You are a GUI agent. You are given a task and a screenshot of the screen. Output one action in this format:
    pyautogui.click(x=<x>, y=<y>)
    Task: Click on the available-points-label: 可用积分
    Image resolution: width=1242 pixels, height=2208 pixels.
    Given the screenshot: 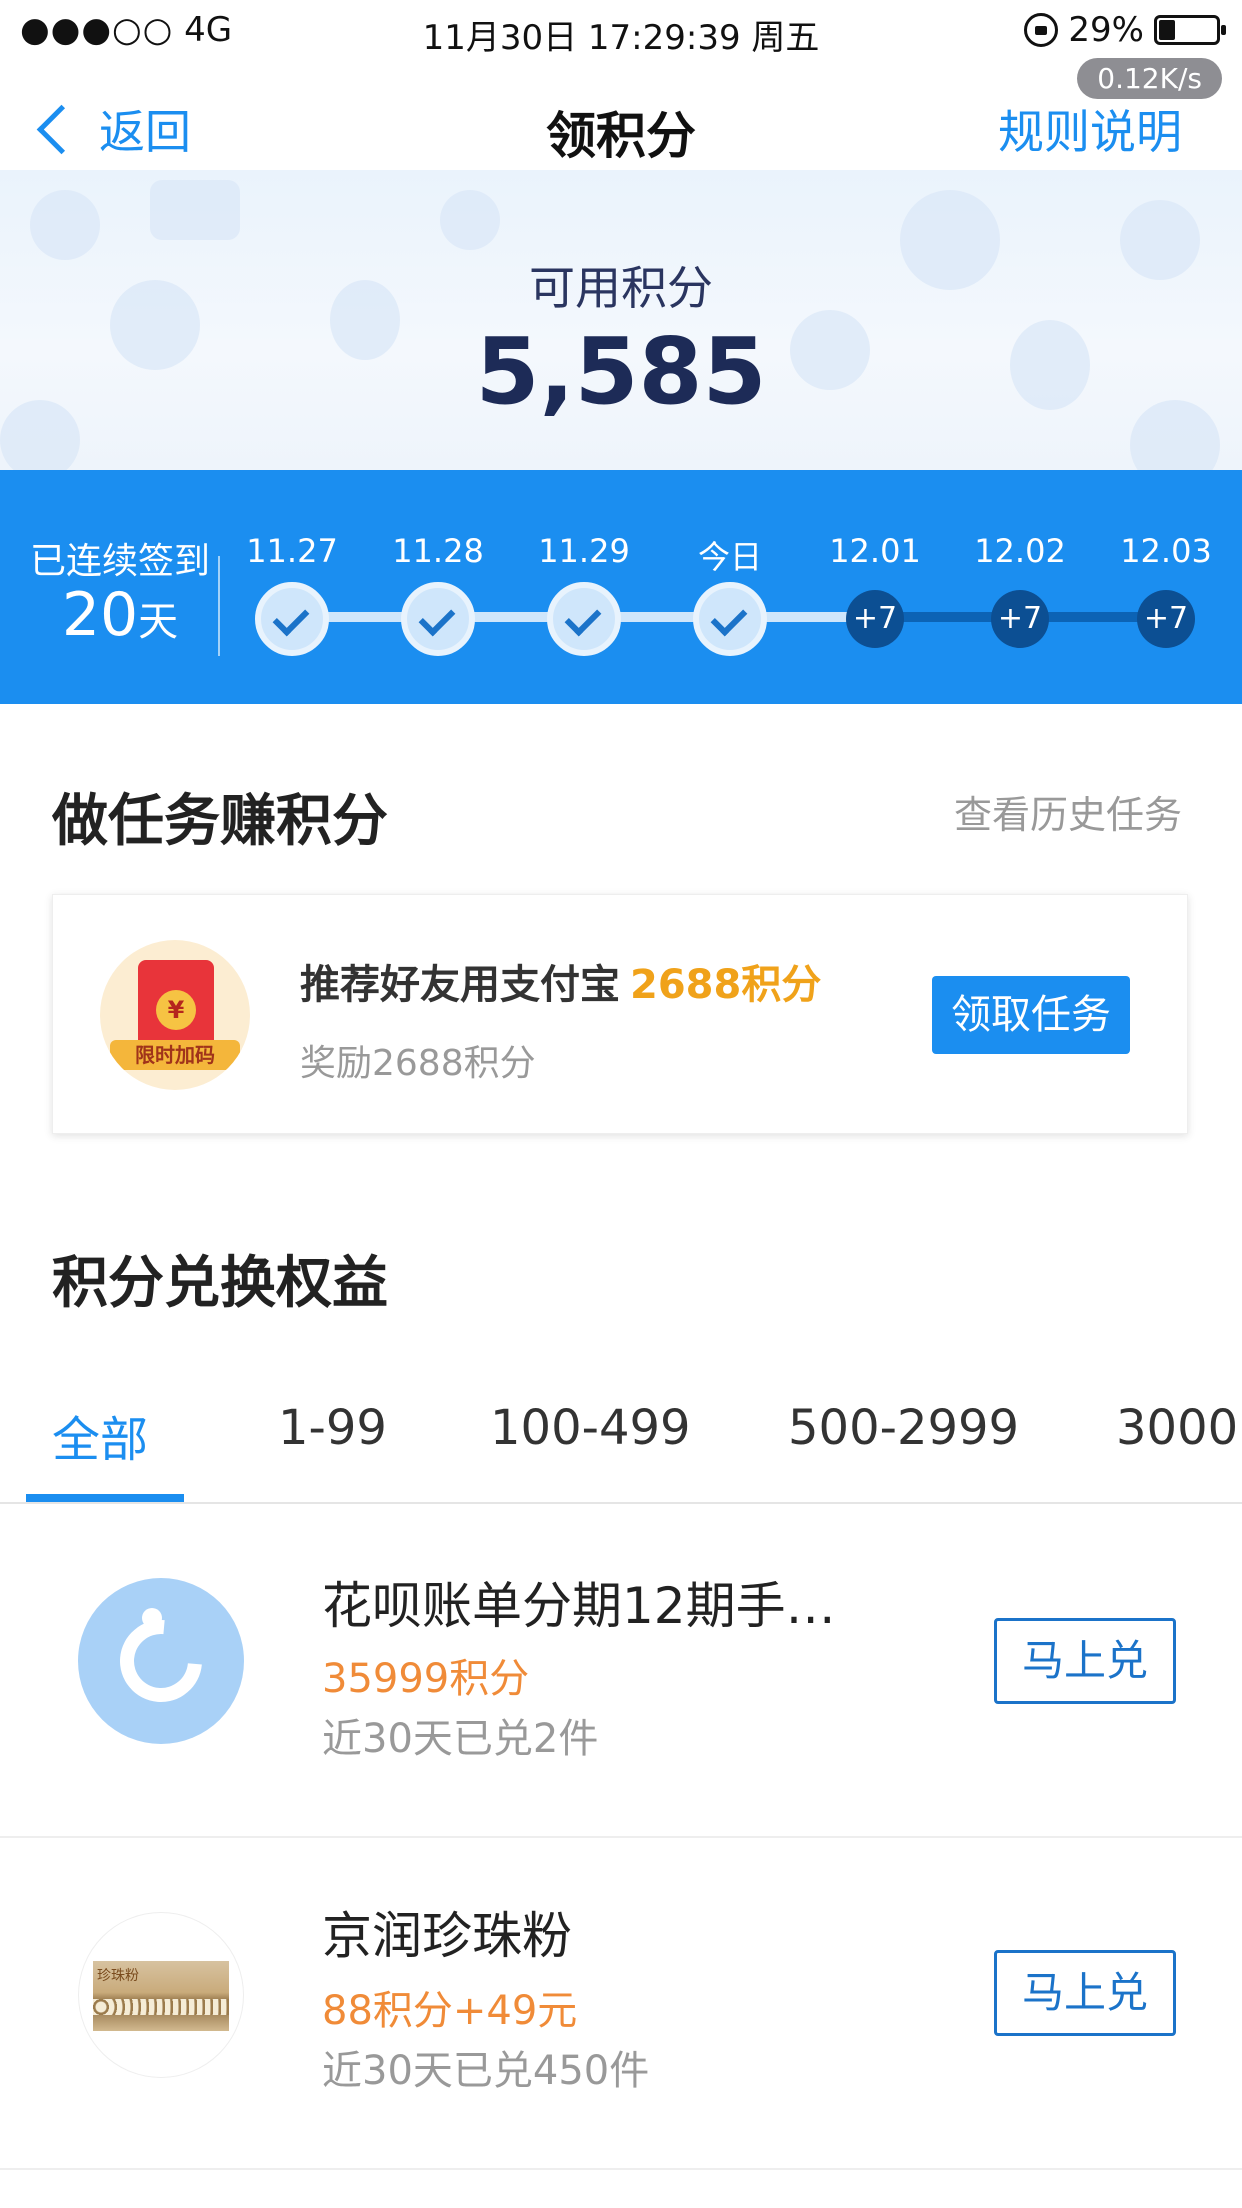 What is the action you would take?
    pyautogui.click(x=621, y=288)
    